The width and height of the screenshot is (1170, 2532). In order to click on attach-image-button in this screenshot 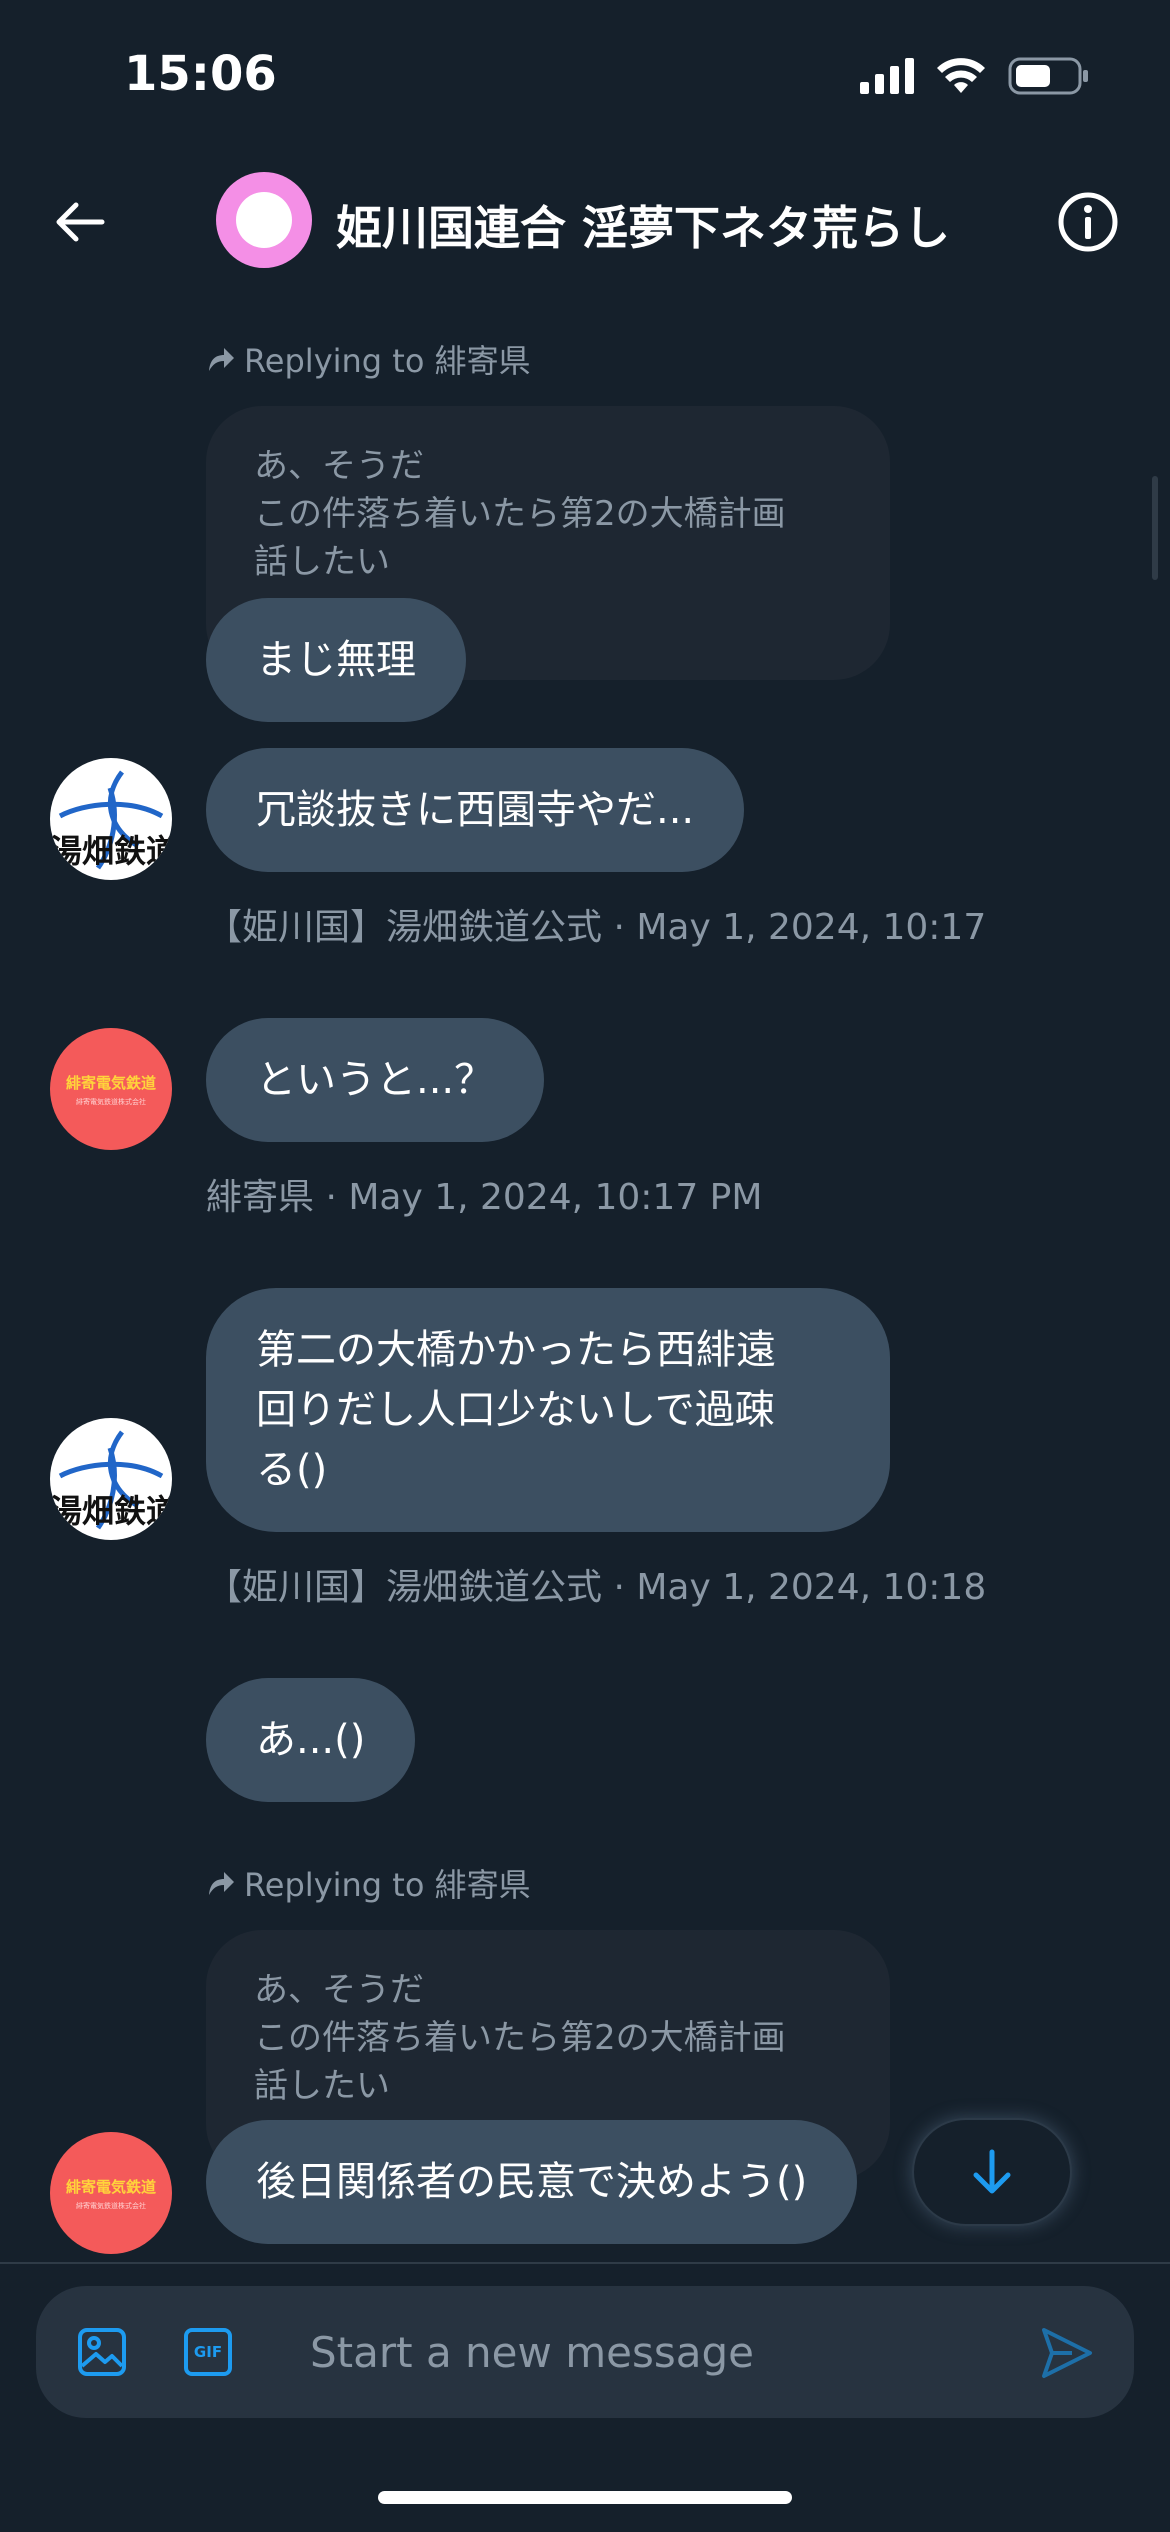, I will do `click(102, 2352)`.